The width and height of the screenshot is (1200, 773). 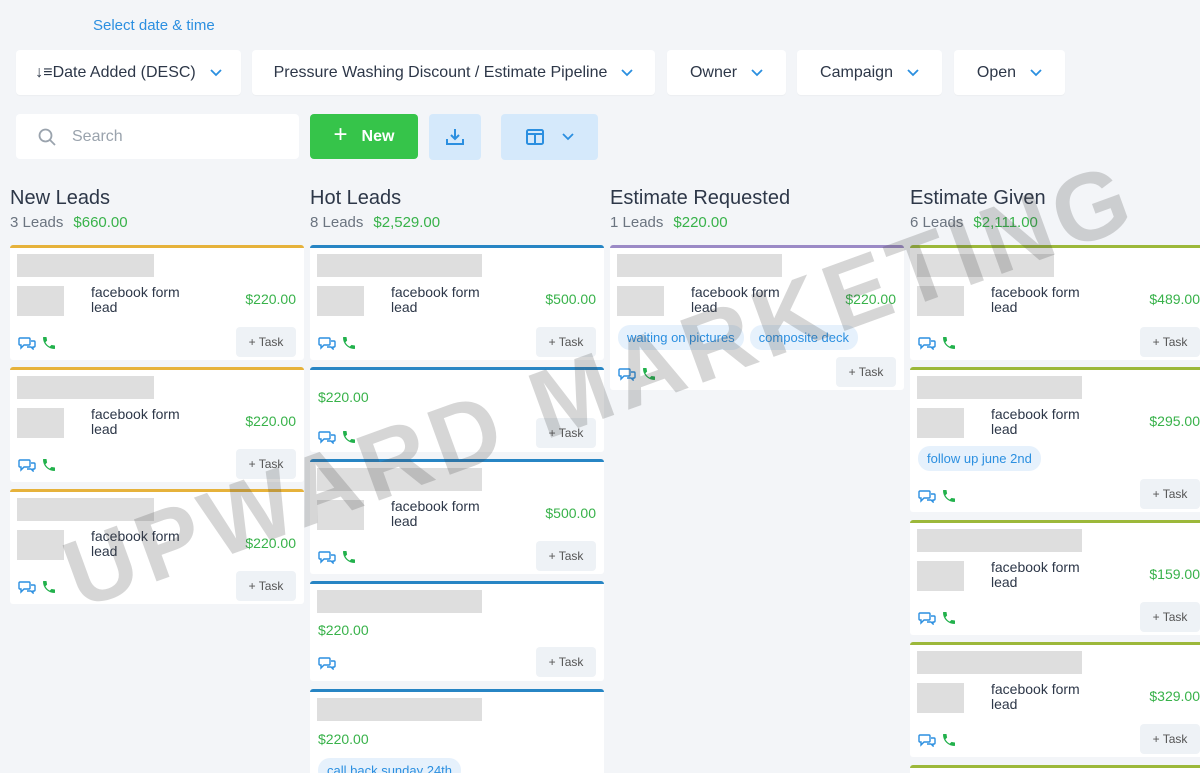 I want to click on status-dropdown: Open, so click(x=1009, y=72).